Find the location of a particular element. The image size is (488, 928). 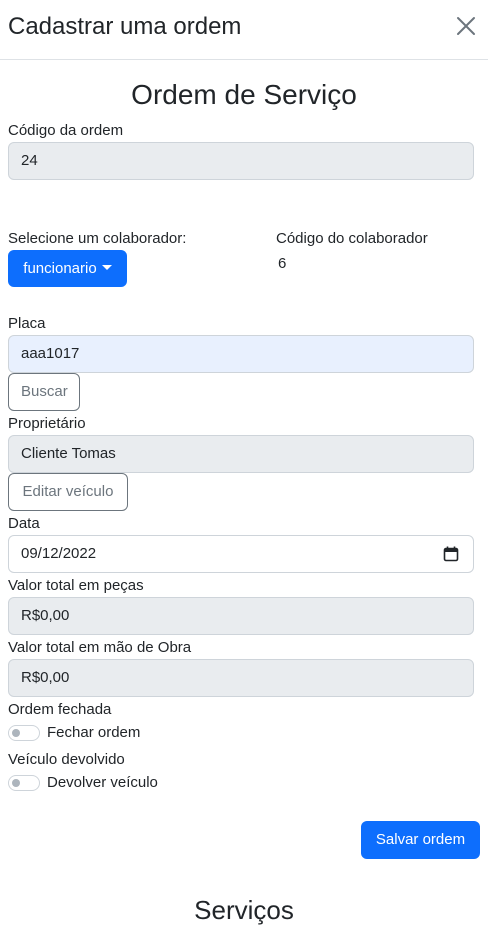

collaborator-select-label: Selecione um colaborador: is located at coordinates (97, 238).